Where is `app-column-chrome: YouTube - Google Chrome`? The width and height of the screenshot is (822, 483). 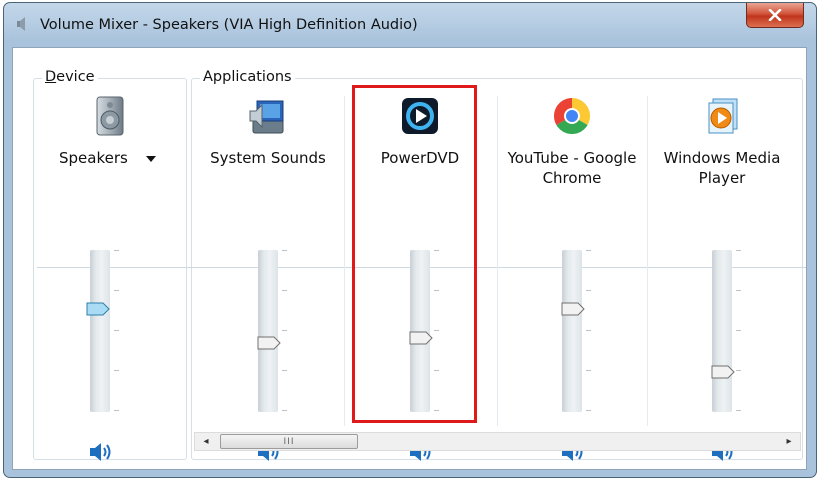 app-column-chrome: YouTube - Google Chrome is located at coordinates (572, 280).